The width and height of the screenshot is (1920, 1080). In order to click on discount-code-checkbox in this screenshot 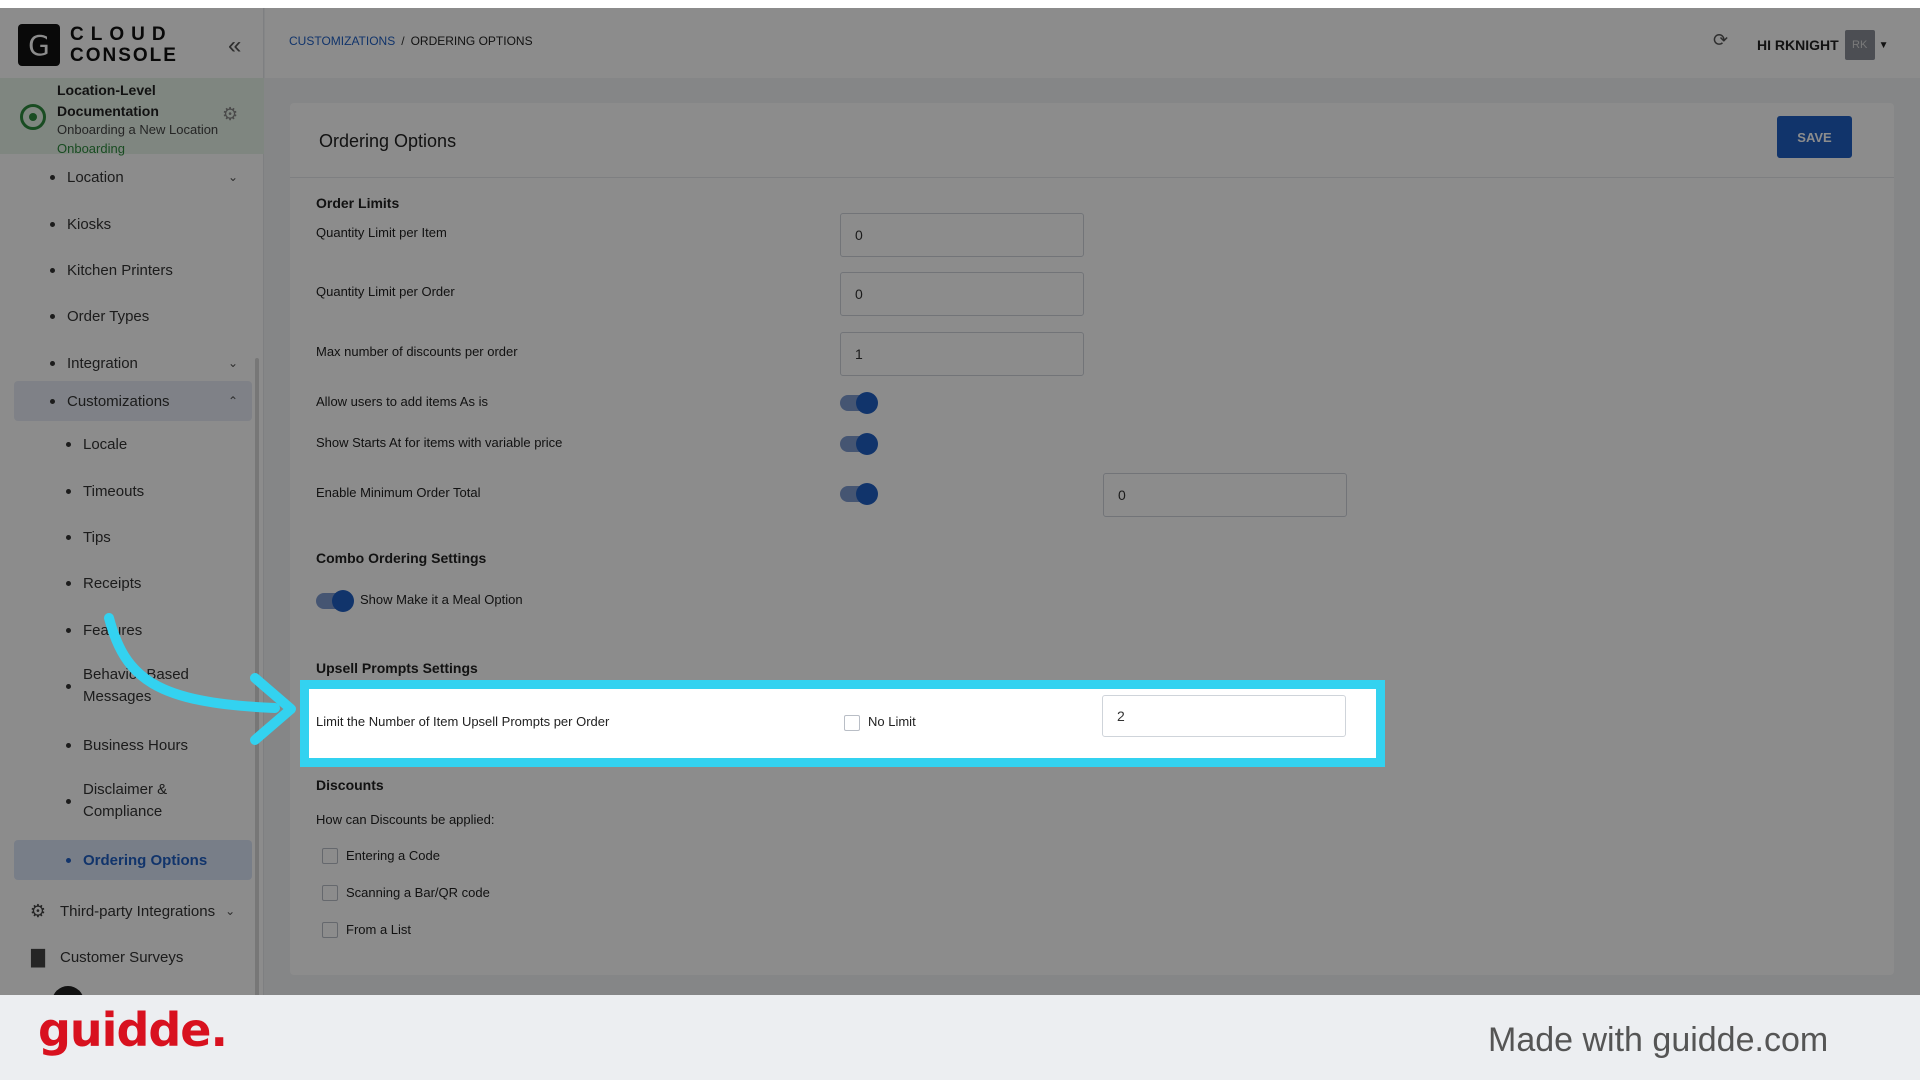, I will do `click(330, 856)`.